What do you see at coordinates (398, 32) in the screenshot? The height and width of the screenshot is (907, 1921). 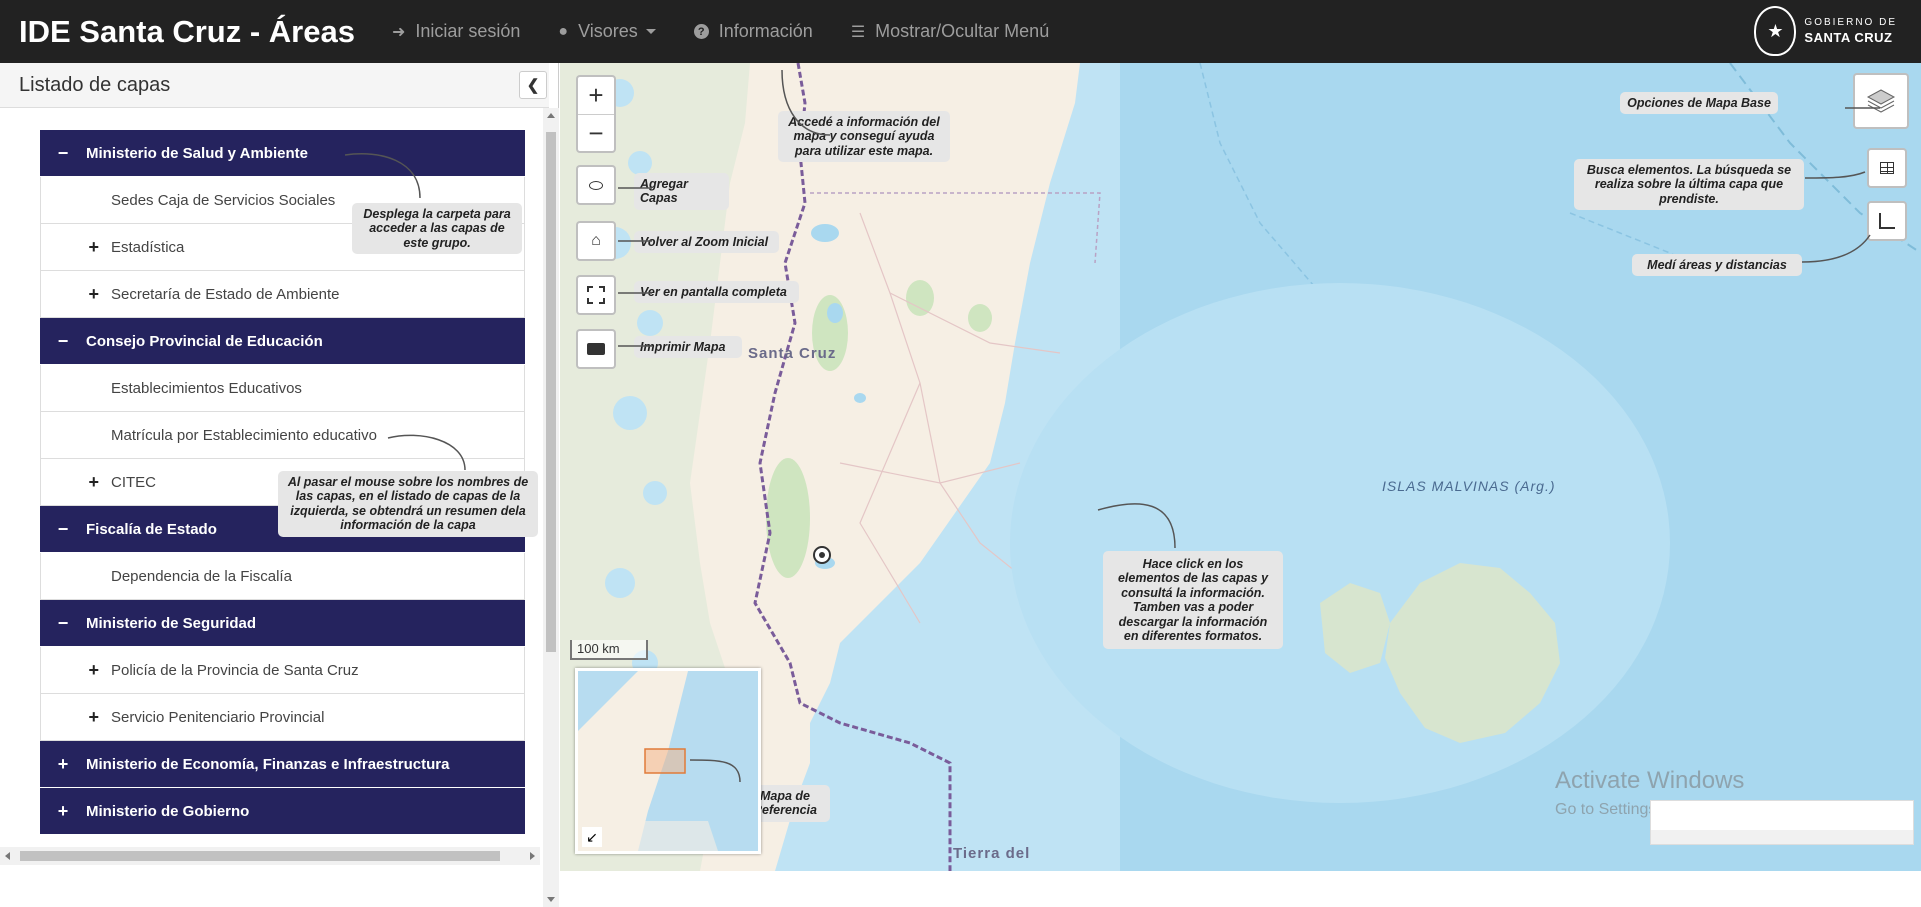 I see `sign-in-icon: ➜` at bounding box center [398, 32].